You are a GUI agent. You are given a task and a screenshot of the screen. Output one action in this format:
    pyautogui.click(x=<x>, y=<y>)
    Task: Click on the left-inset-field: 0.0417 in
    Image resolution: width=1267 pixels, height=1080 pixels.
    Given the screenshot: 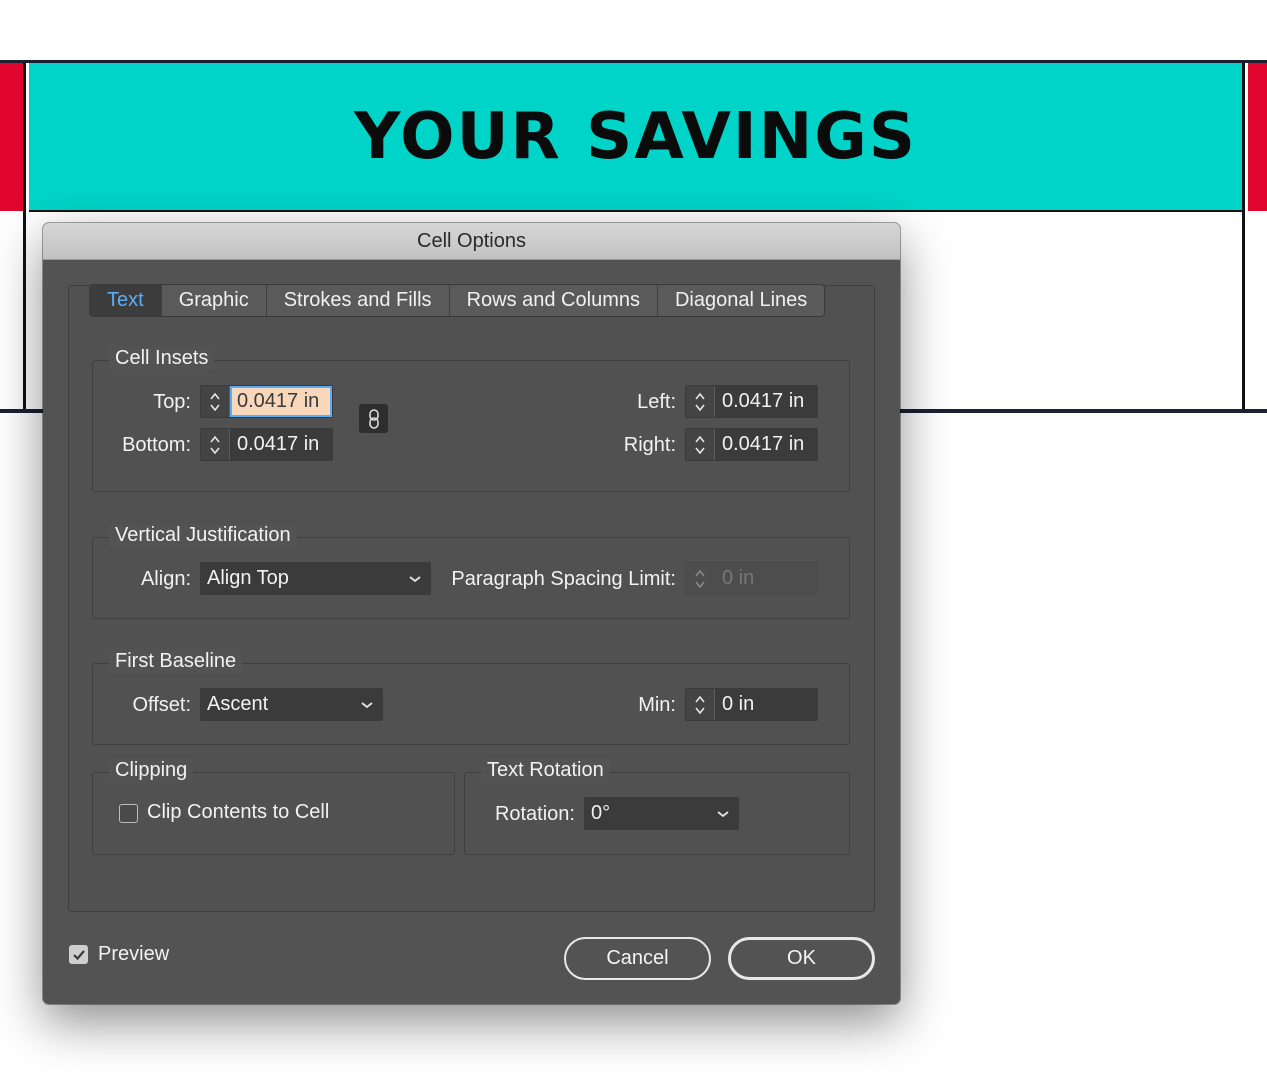 What is the action you would take?
    pyautogui.click(x=751, y=401)
    